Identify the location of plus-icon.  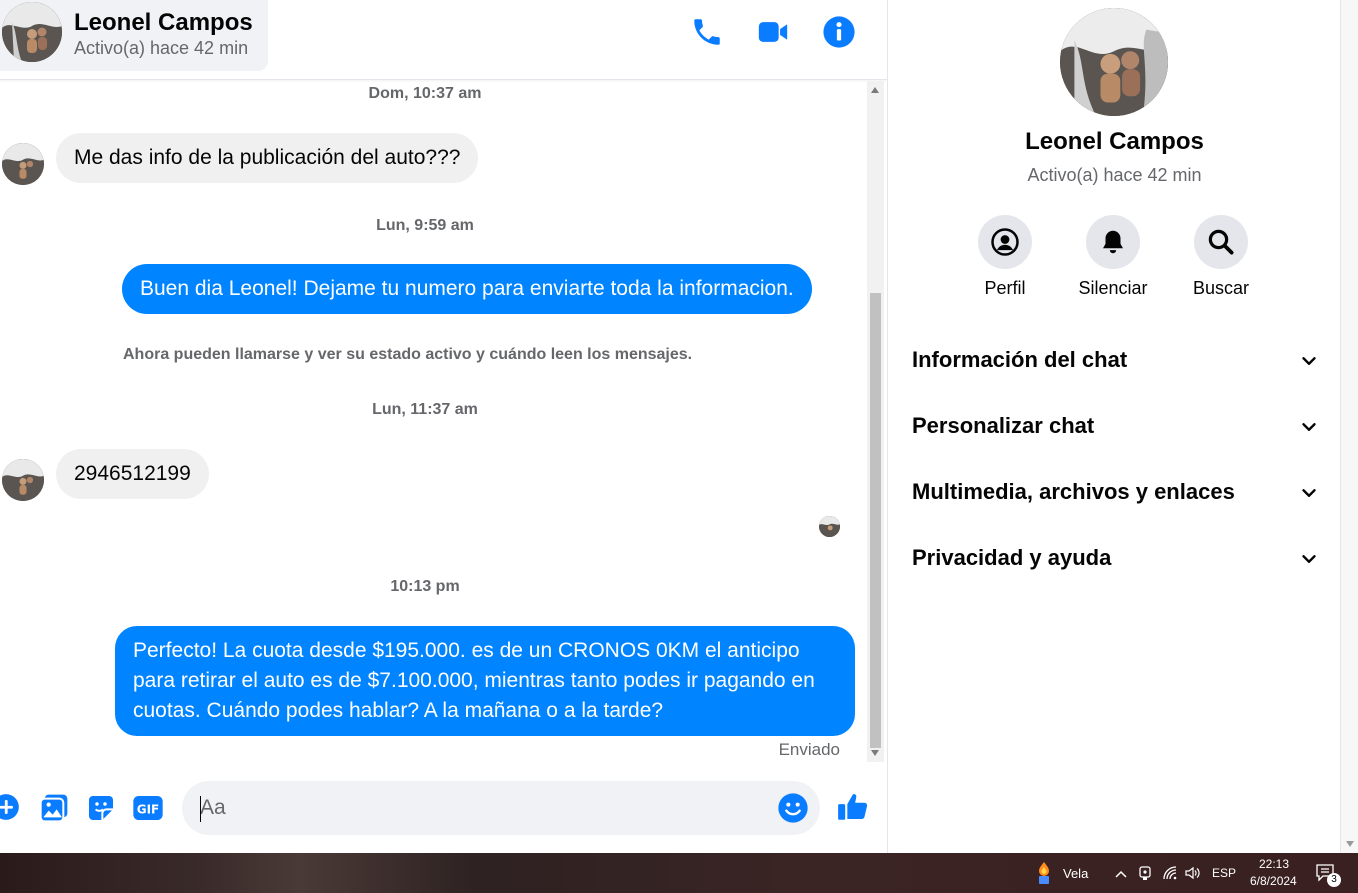
(10, 807).